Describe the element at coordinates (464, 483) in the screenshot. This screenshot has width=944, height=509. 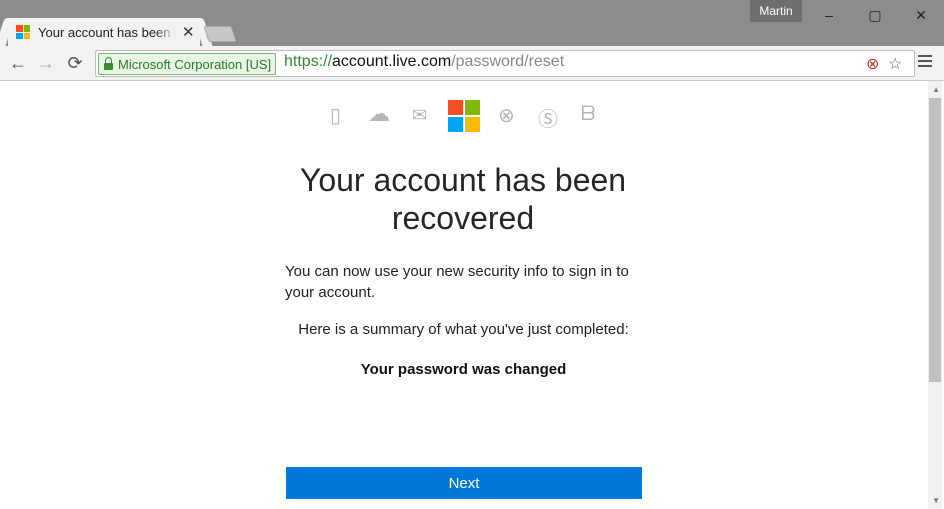
I see `next-button: Next` at that location.